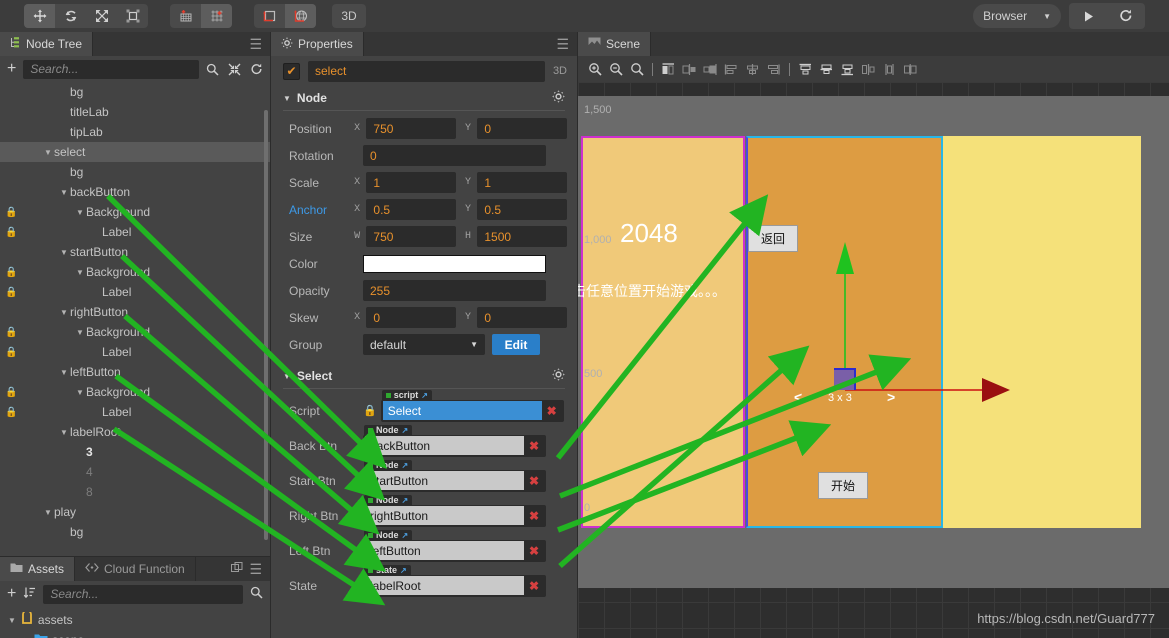  Describe the element at coordinates (1017, 16) in the screenshot. I see `preview-target-select: Browser ▼` at that location.